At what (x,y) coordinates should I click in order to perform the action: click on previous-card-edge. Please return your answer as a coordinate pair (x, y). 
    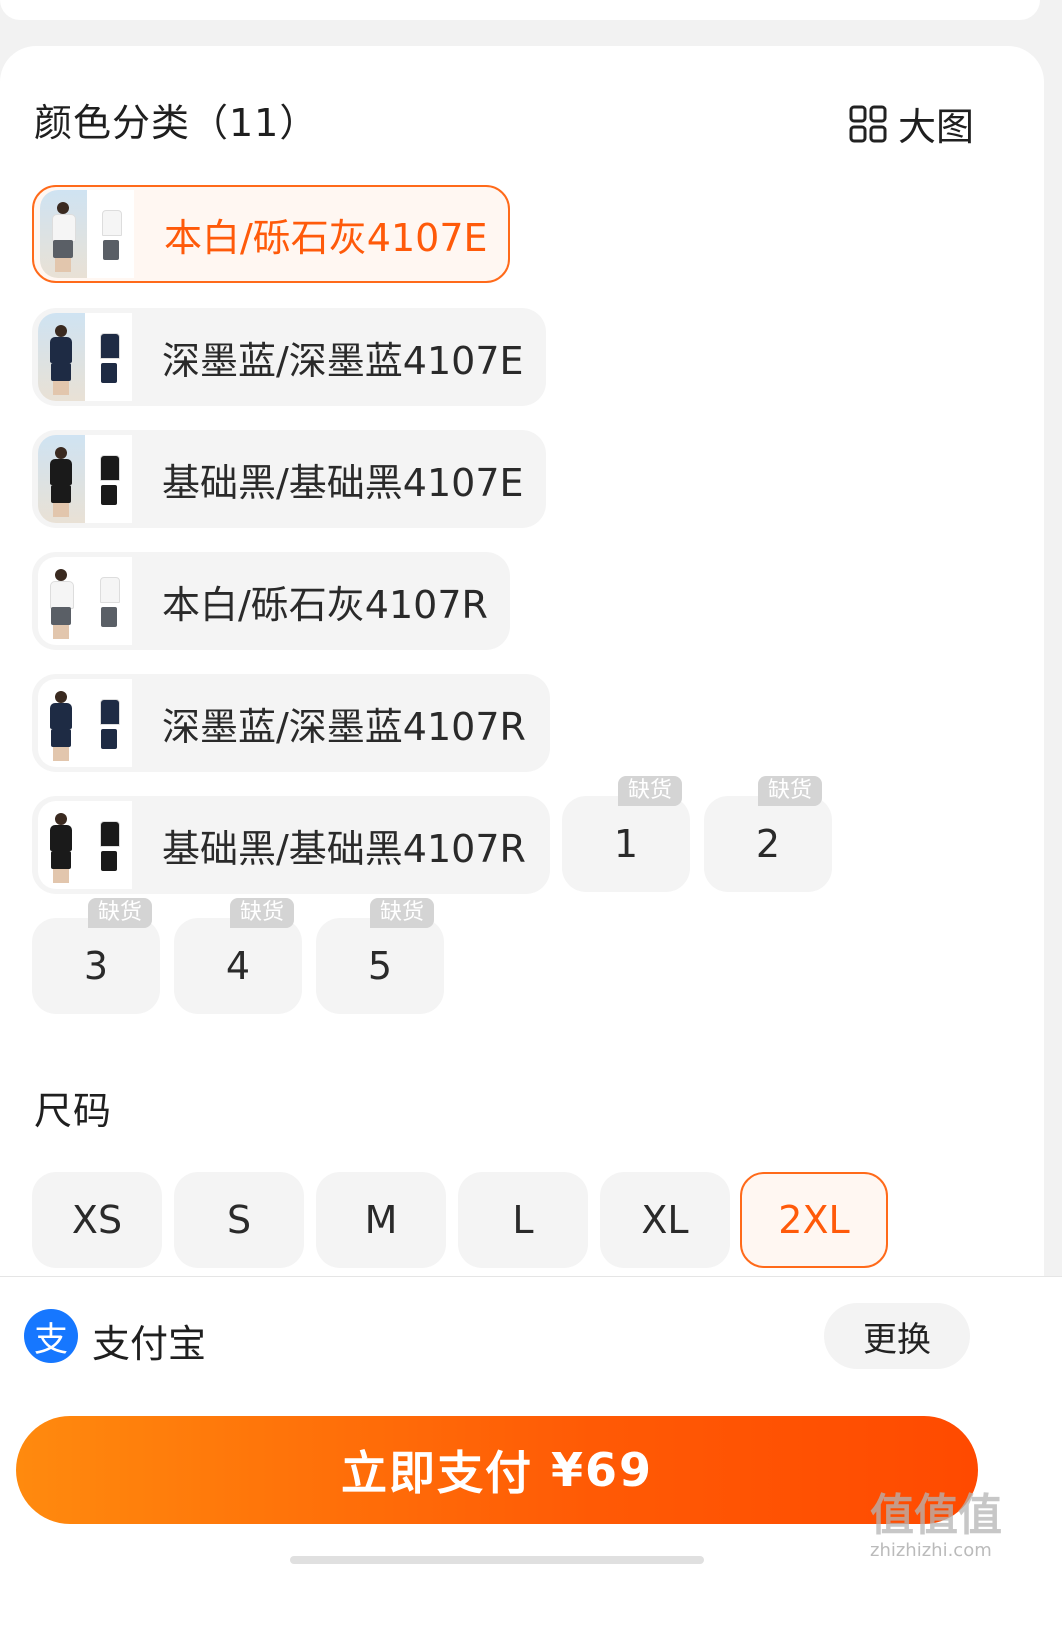
    Looking at the image, I should click on (520, 10).